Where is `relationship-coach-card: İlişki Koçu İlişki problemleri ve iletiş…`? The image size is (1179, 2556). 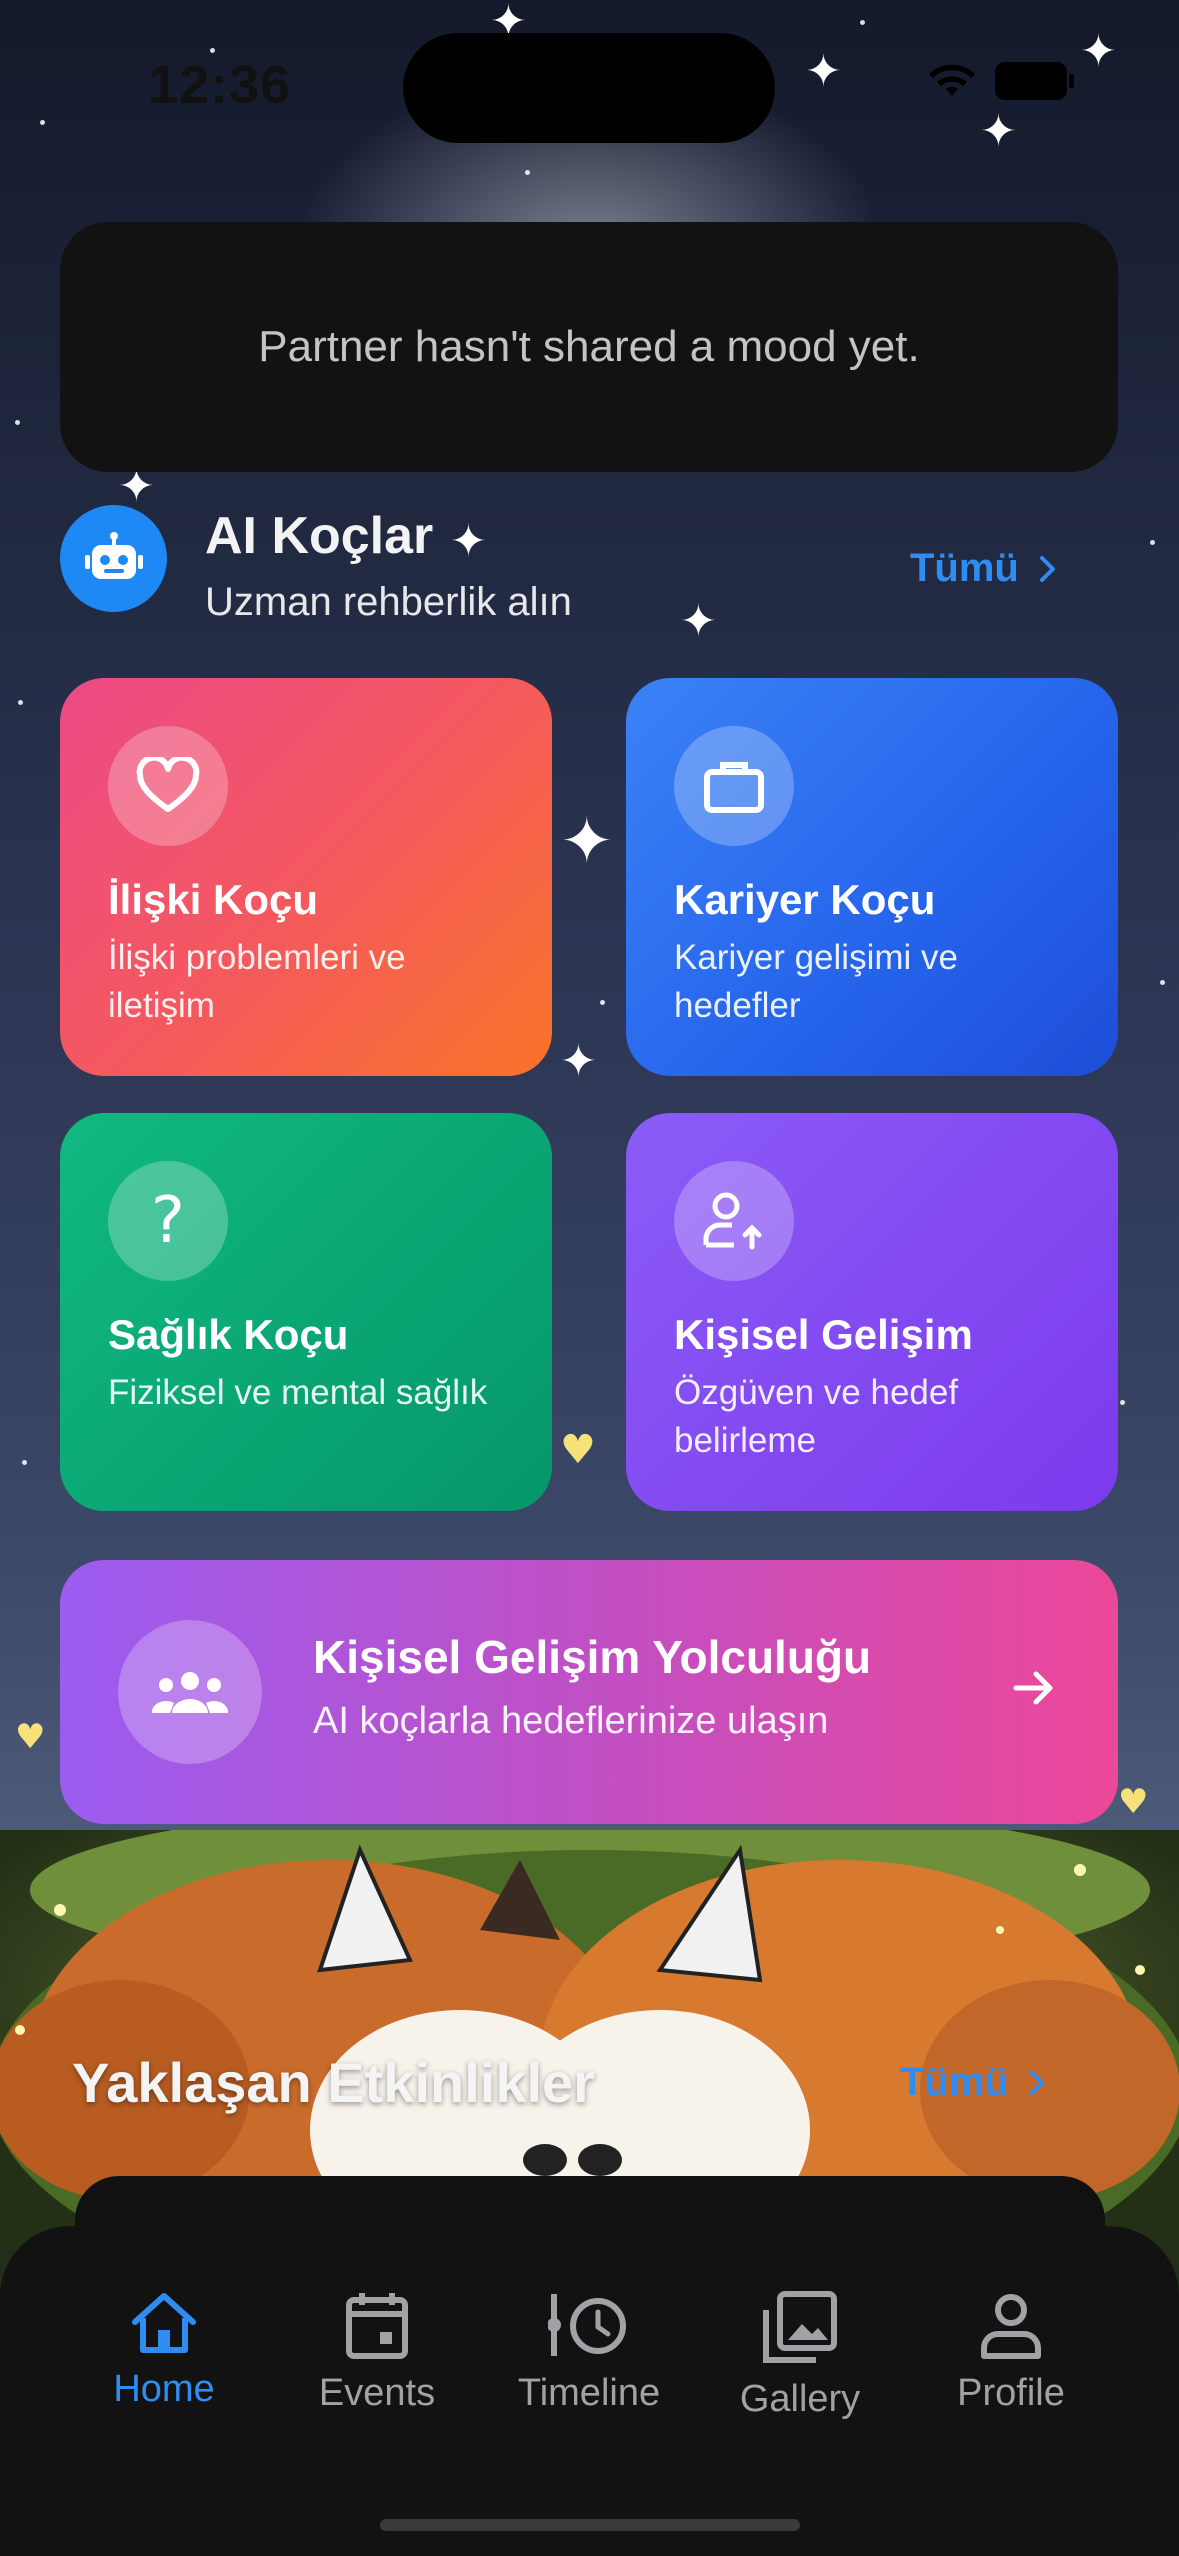
relationship-coach-card: İlişki Koçu İlişki problemleri ve iletiş… is located at coordinates (306, 877).